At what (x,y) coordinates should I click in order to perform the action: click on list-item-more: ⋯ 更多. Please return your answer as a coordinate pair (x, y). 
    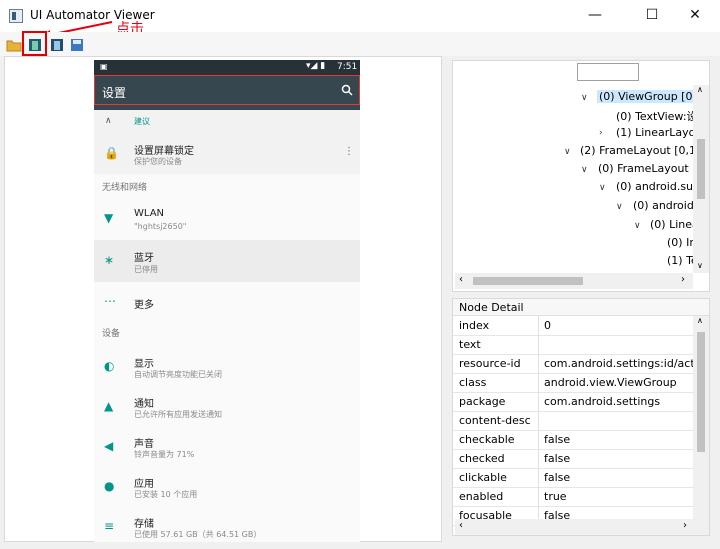
    Looking at the image, I should click on (227, 302).